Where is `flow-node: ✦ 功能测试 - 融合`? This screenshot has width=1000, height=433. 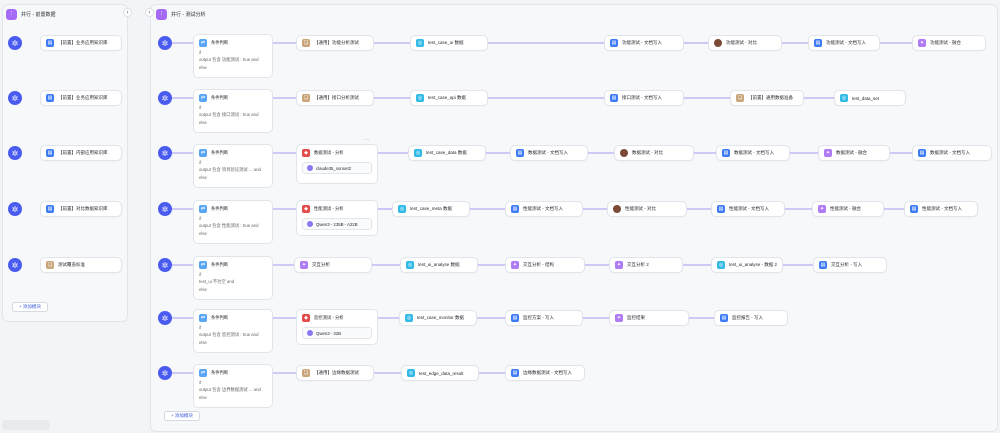 flow-node: ✦ 功能测试 - 融合 is located at coordinates (949, 43).